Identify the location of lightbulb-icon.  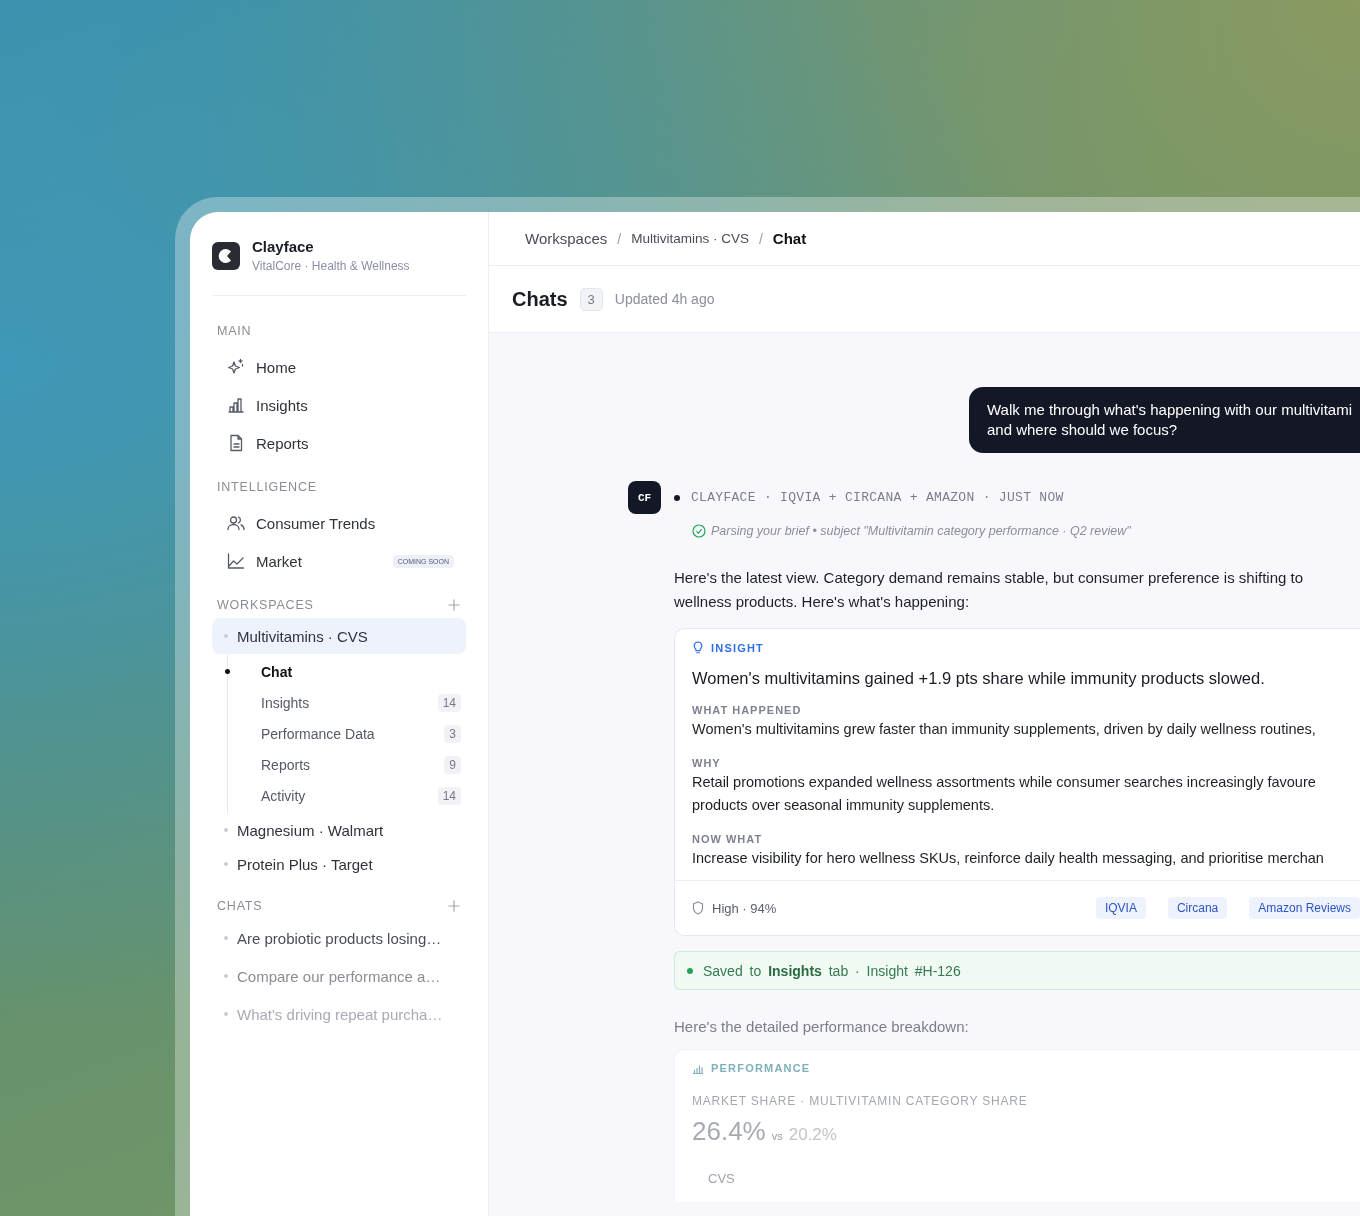
(698, 648).